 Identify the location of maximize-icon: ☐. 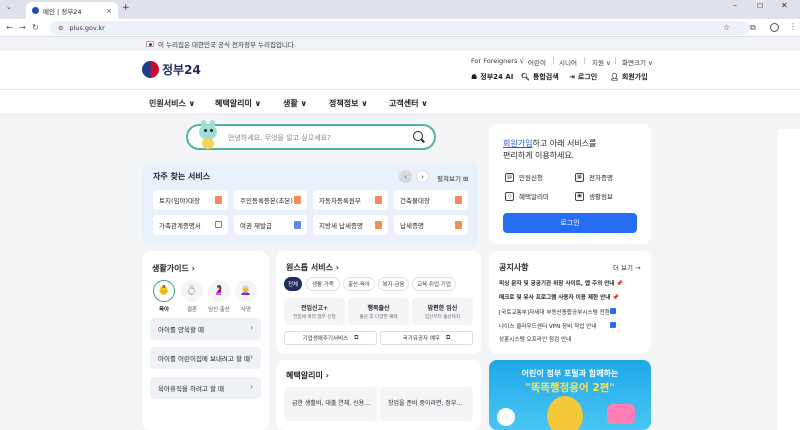
(760, 6).